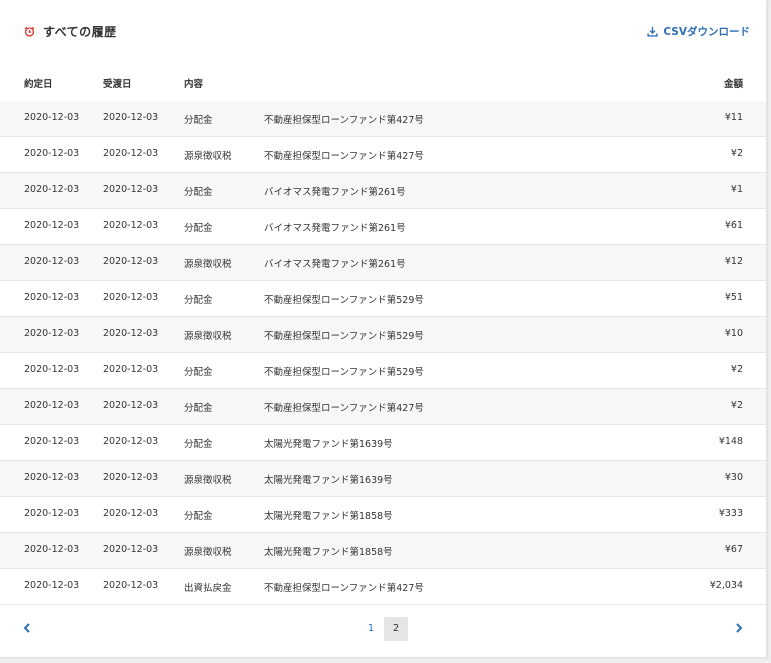 This screenshot has width=771, height=663. I want to click on chevron-left-icon, so click(27, 628).